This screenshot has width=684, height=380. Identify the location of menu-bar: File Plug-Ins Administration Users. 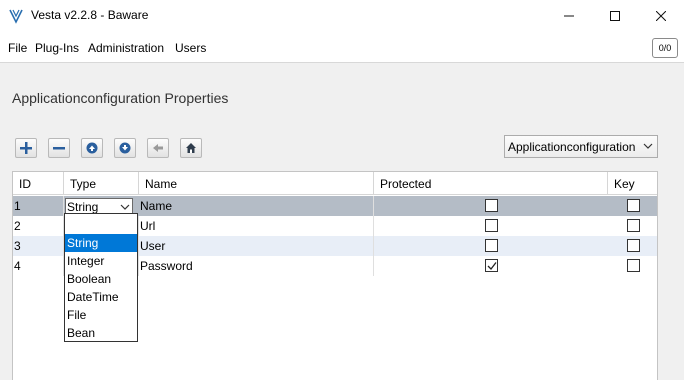
(342, 47).